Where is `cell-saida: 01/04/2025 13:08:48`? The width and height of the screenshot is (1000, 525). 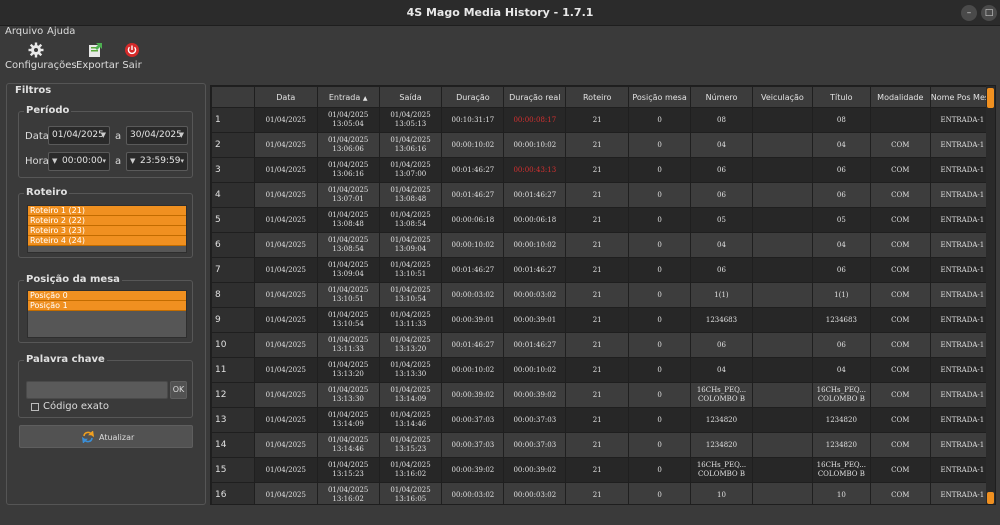 cell-saida: 01/04/2025 13:08:48 is located at coordinates (410, 195).